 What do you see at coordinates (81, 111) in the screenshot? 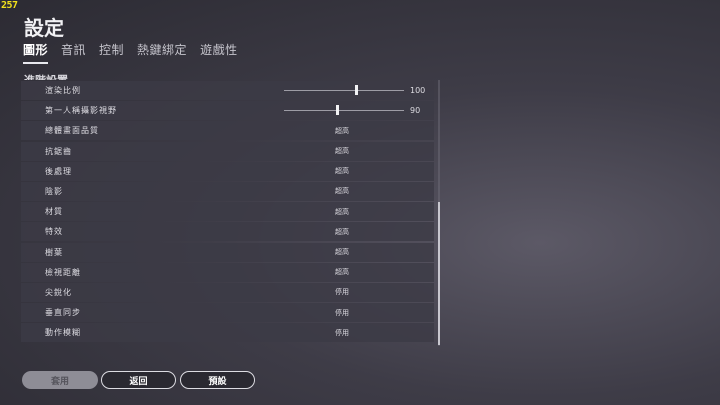
I see `setting-label: 第一人稱攝影視野` at bounding box center [81, 111].